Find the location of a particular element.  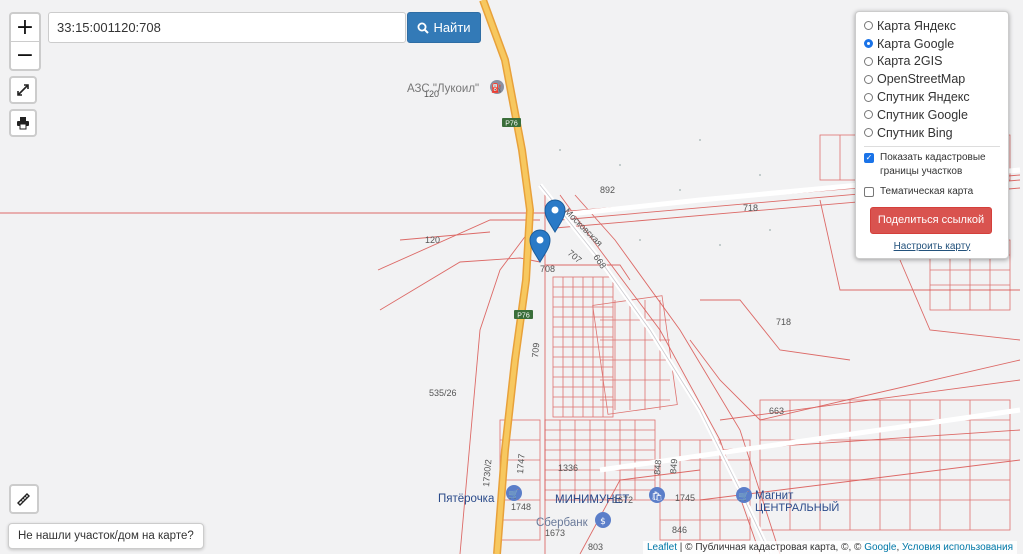

parcel-label: 120 is located at coordinates (432, 240).